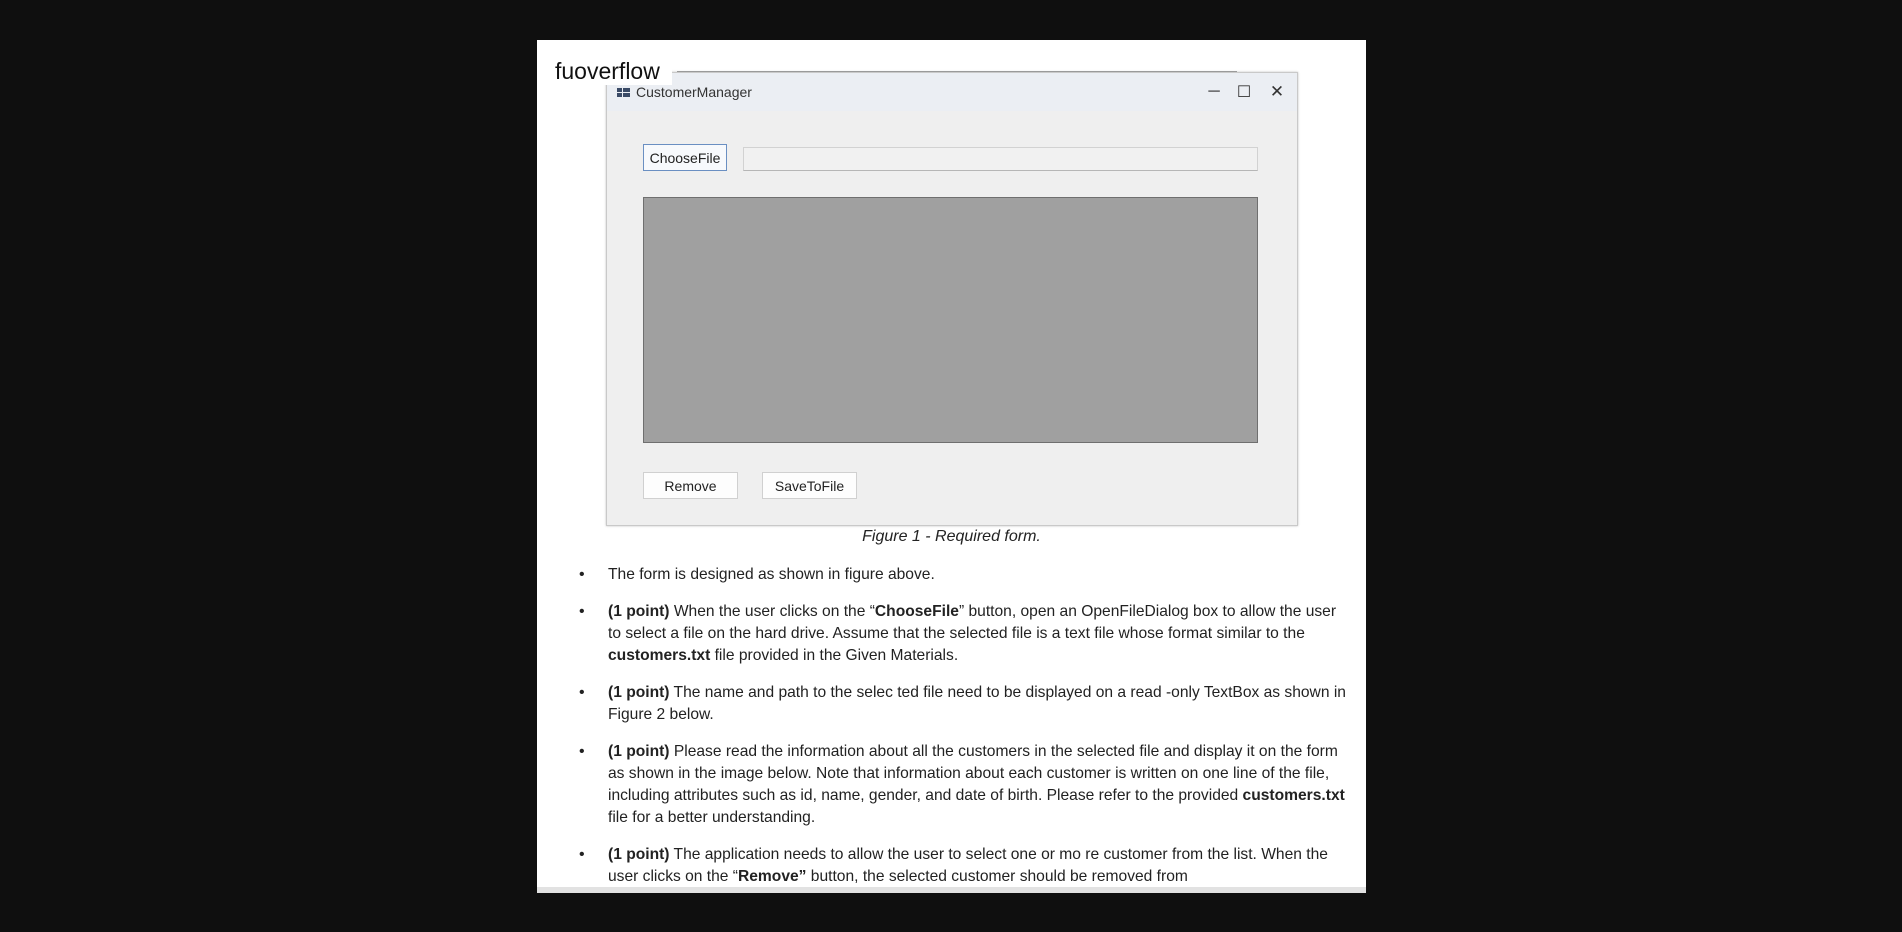 This screenshot has height=932, width=1902. What do you see at coordinates (1277, 92) in the screenshot?
I see `close-icon: ✕` at bounding box center [1277, 92].